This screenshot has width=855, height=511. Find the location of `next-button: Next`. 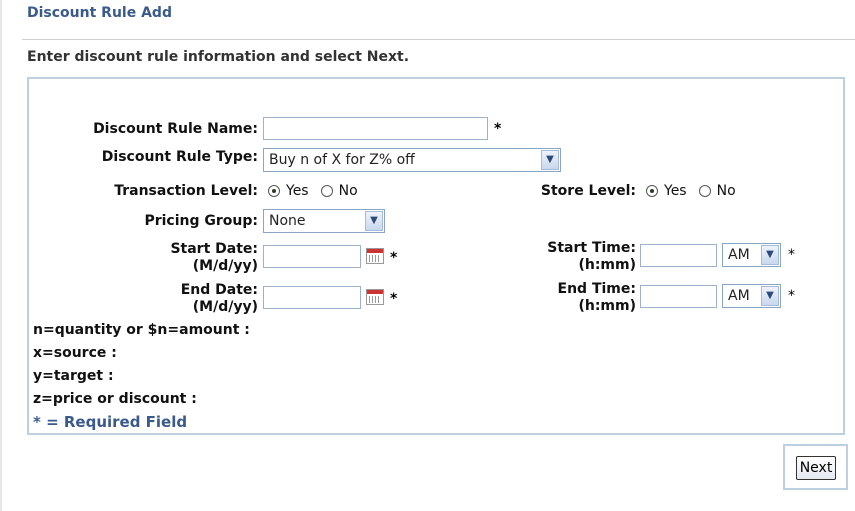

next-button: Next is located at coordinates (816, 468).